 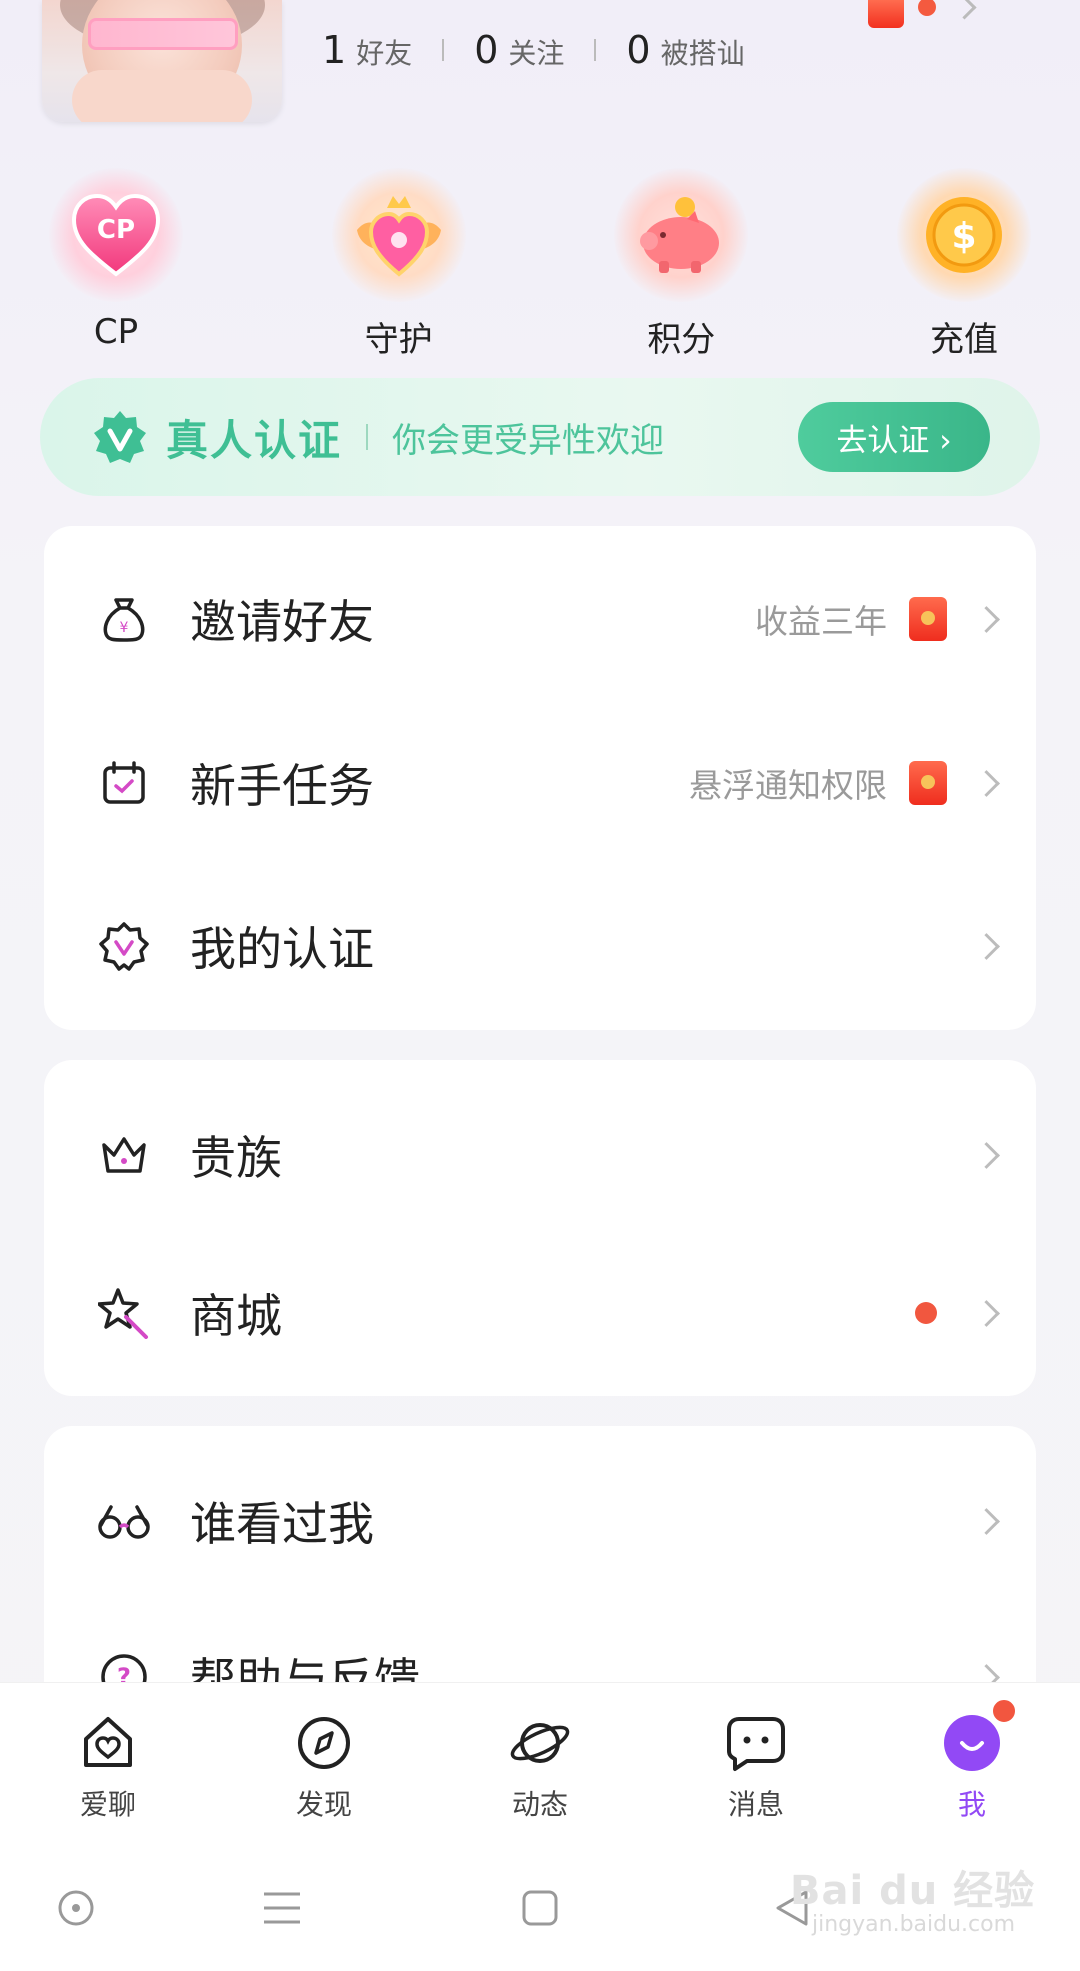 I want to click on tab-moments: 动态, so click(x=540, y=1764).